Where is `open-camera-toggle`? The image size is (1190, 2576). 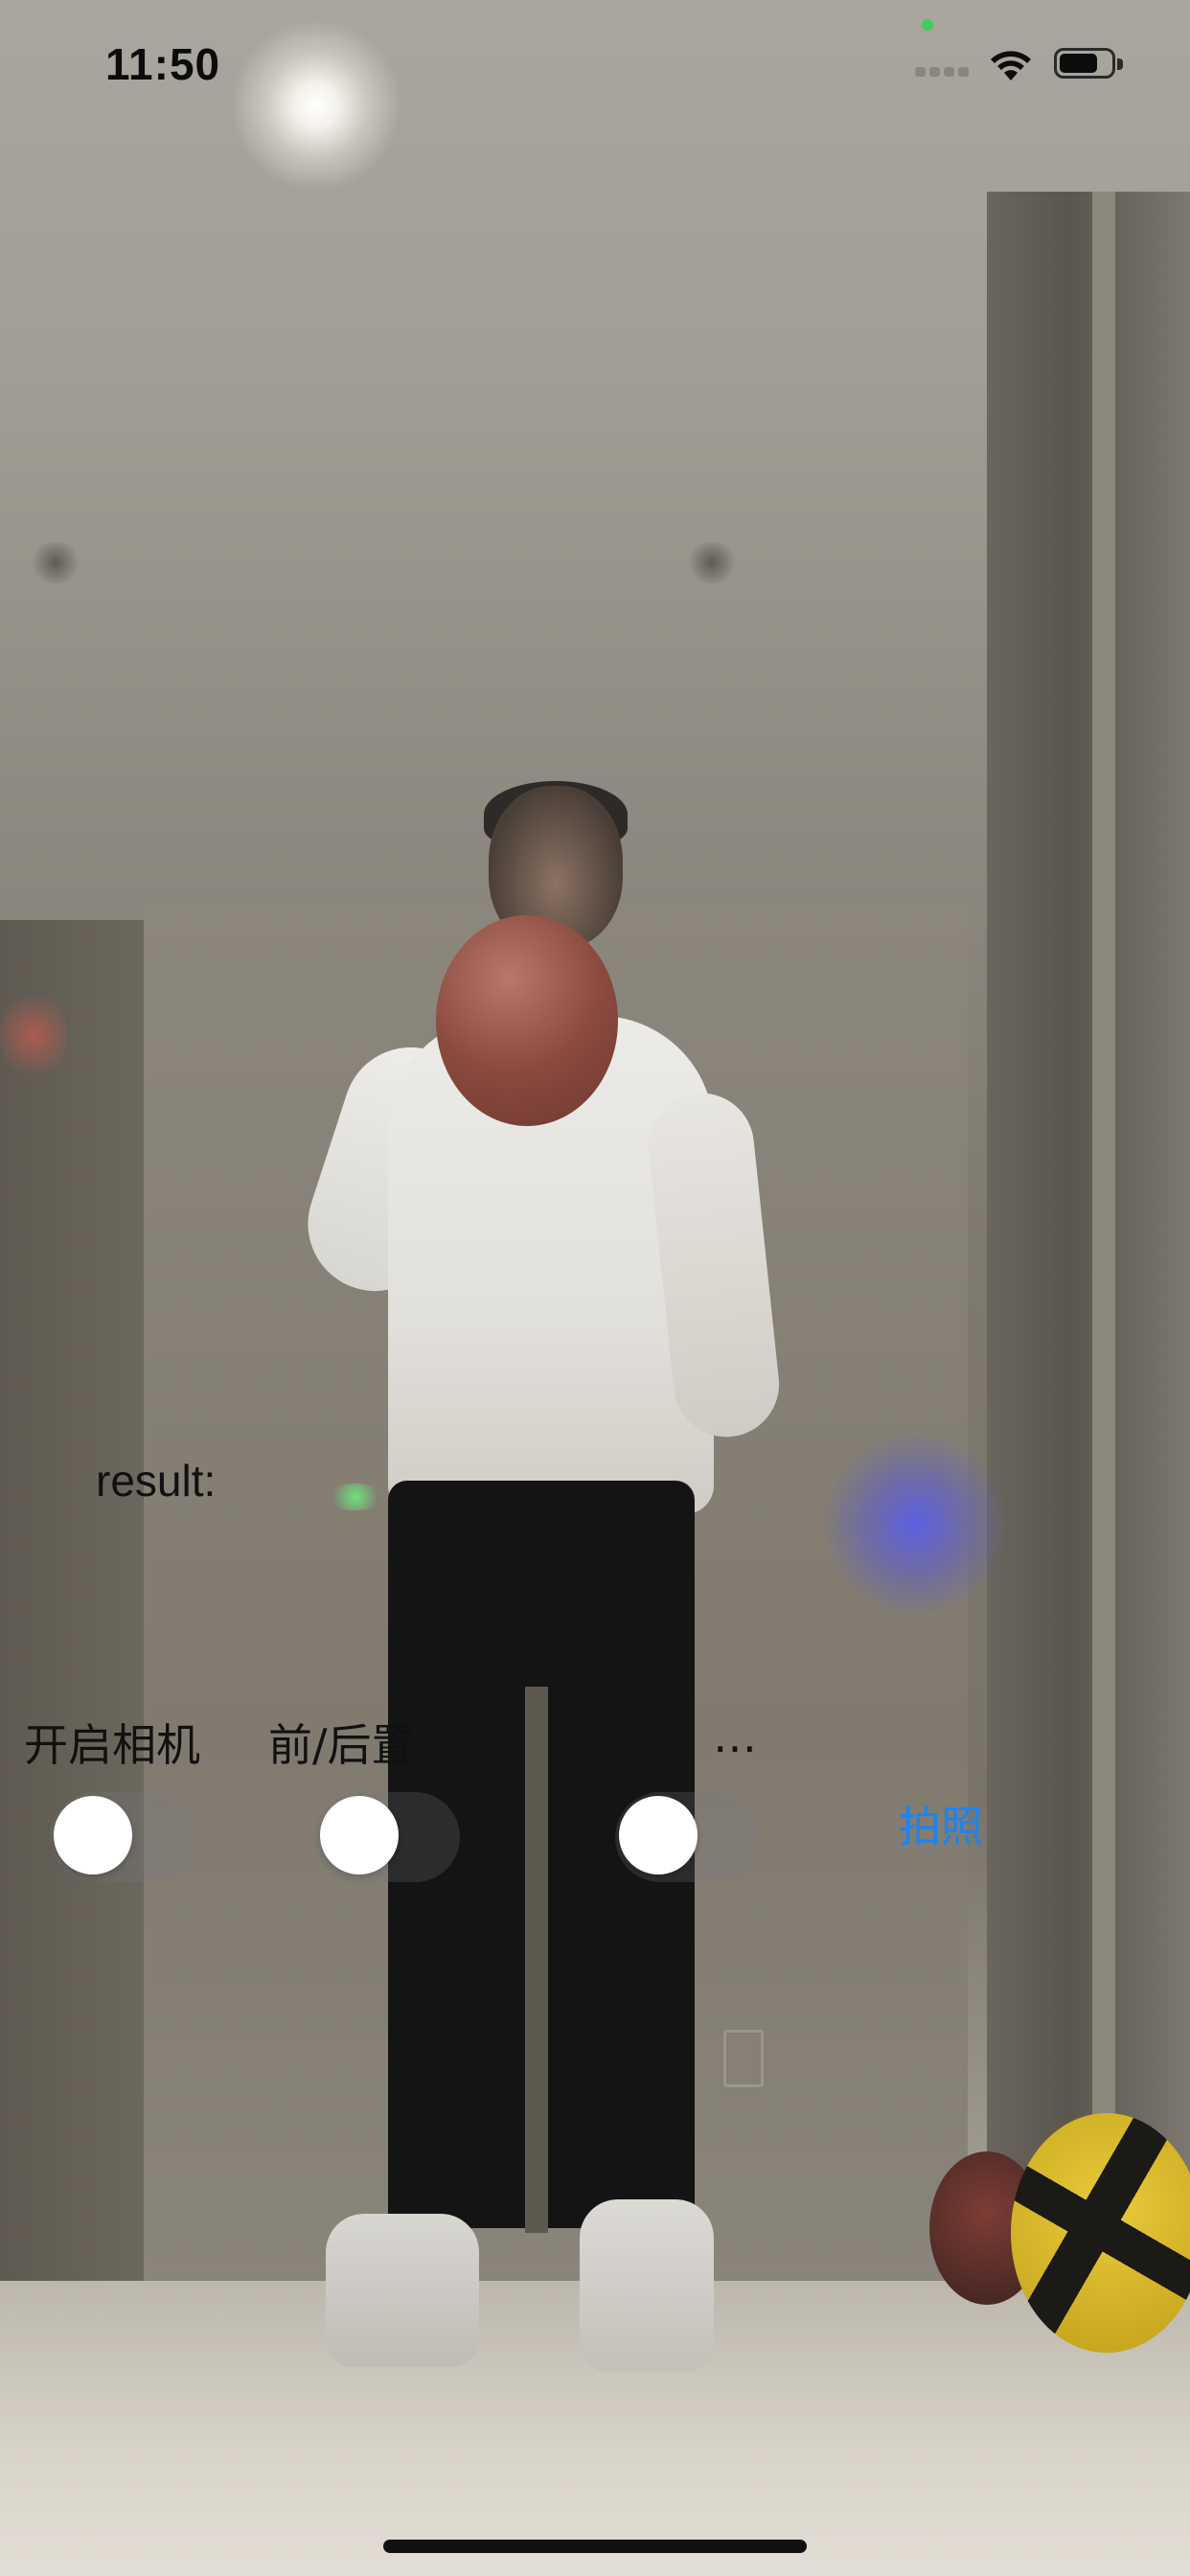
open-camera-toggle is located at coordinates (122, 1837).